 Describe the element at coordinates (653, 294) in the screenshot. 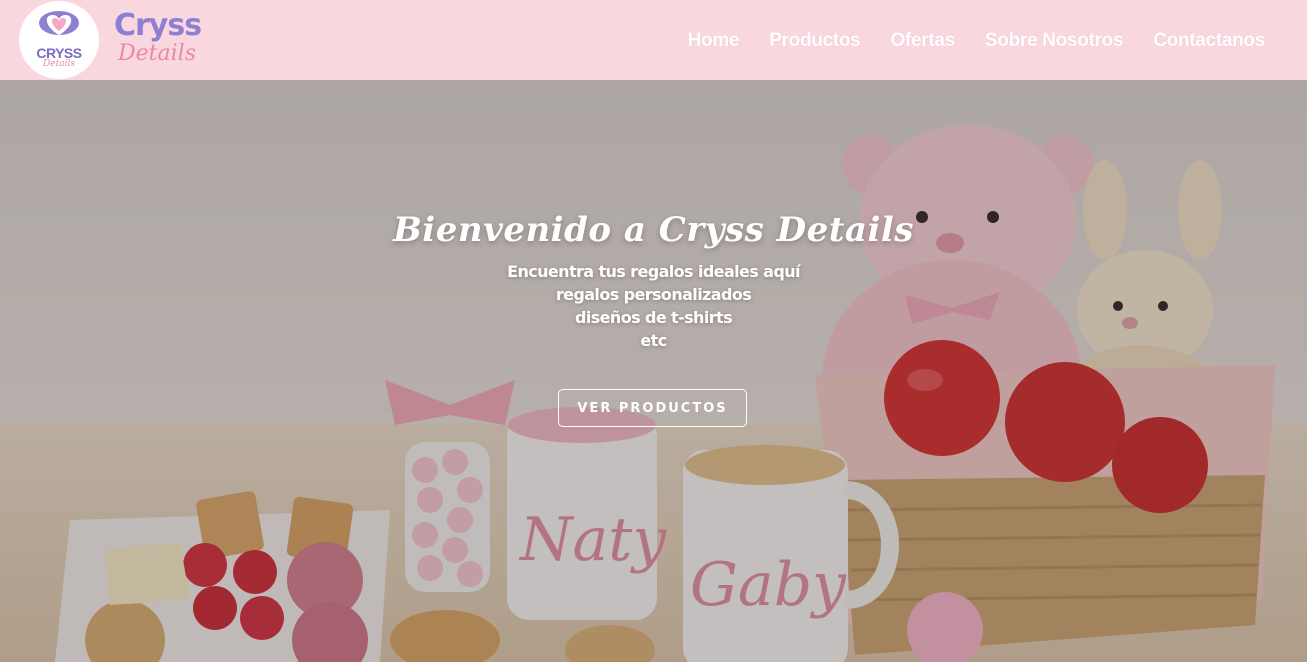

I see `hero-line: regalos personalizados` at that location.